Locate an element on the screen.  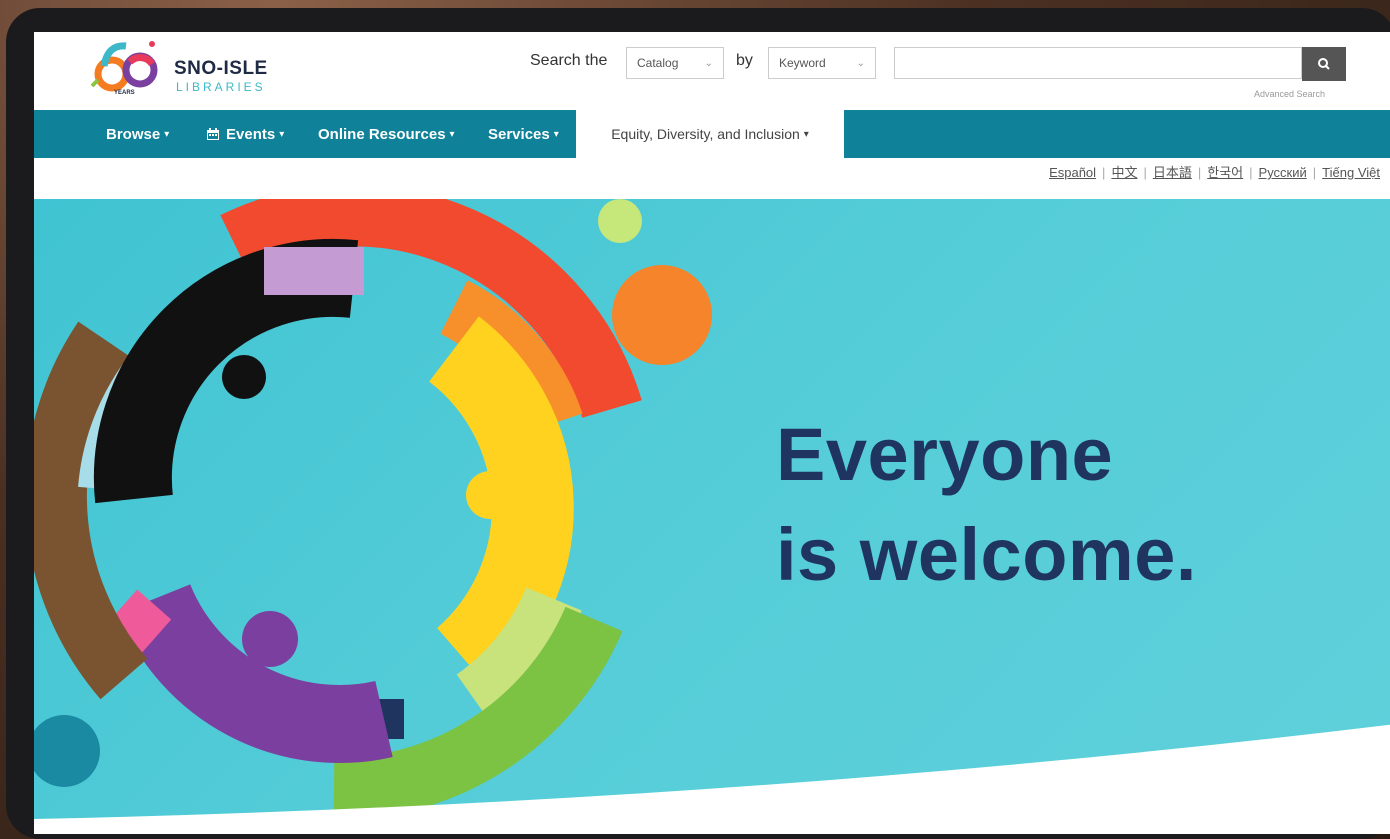
svg-text: YEARS is located at coordinates (124, 93).